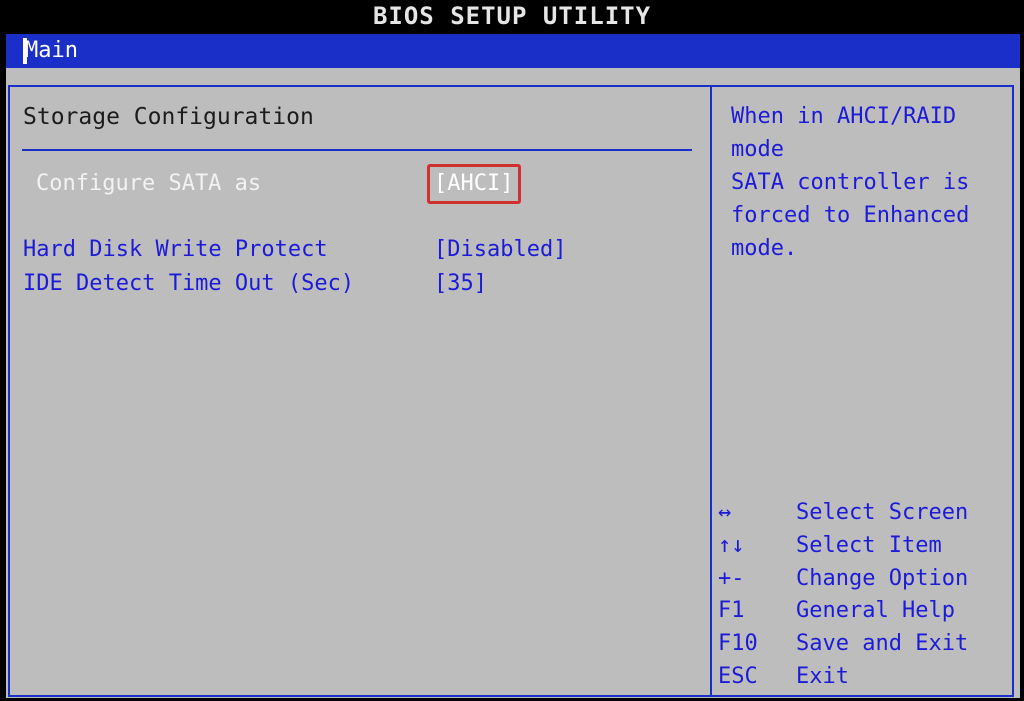 The height and width of the screenshot is (701, 1024). Describe the element at coordinates (460, 284) in the screenshot. I see `setting-value: [35]` at that location.